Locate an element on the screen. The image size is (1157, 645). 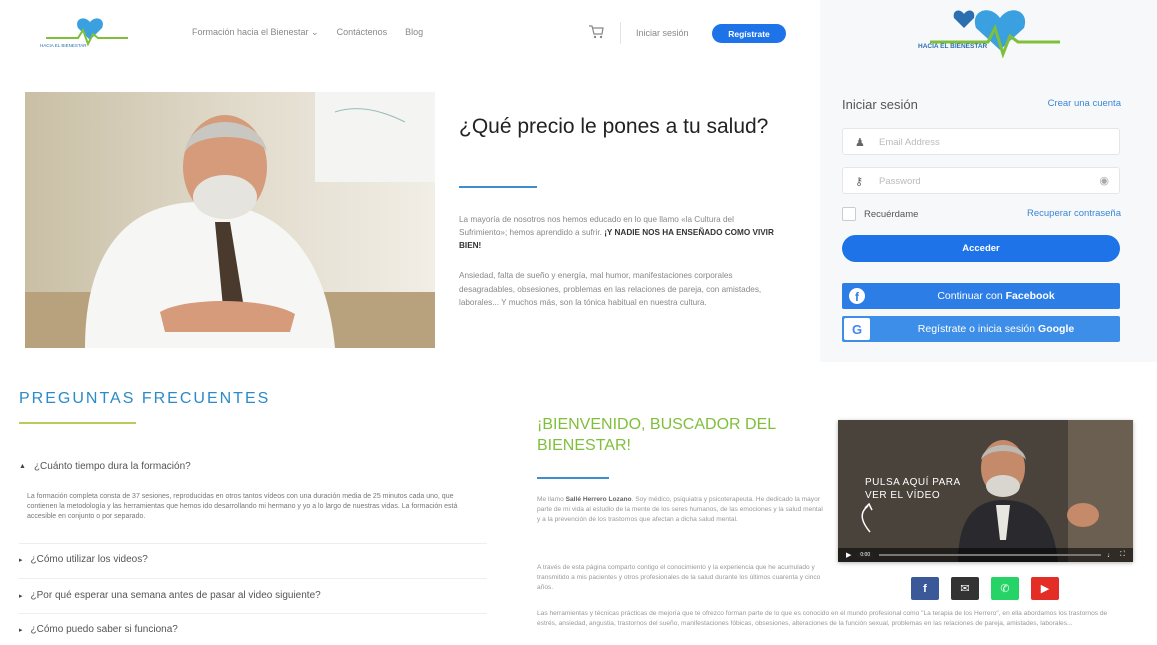
nav-link-blog: Blog is located at coordinates (414, 32).